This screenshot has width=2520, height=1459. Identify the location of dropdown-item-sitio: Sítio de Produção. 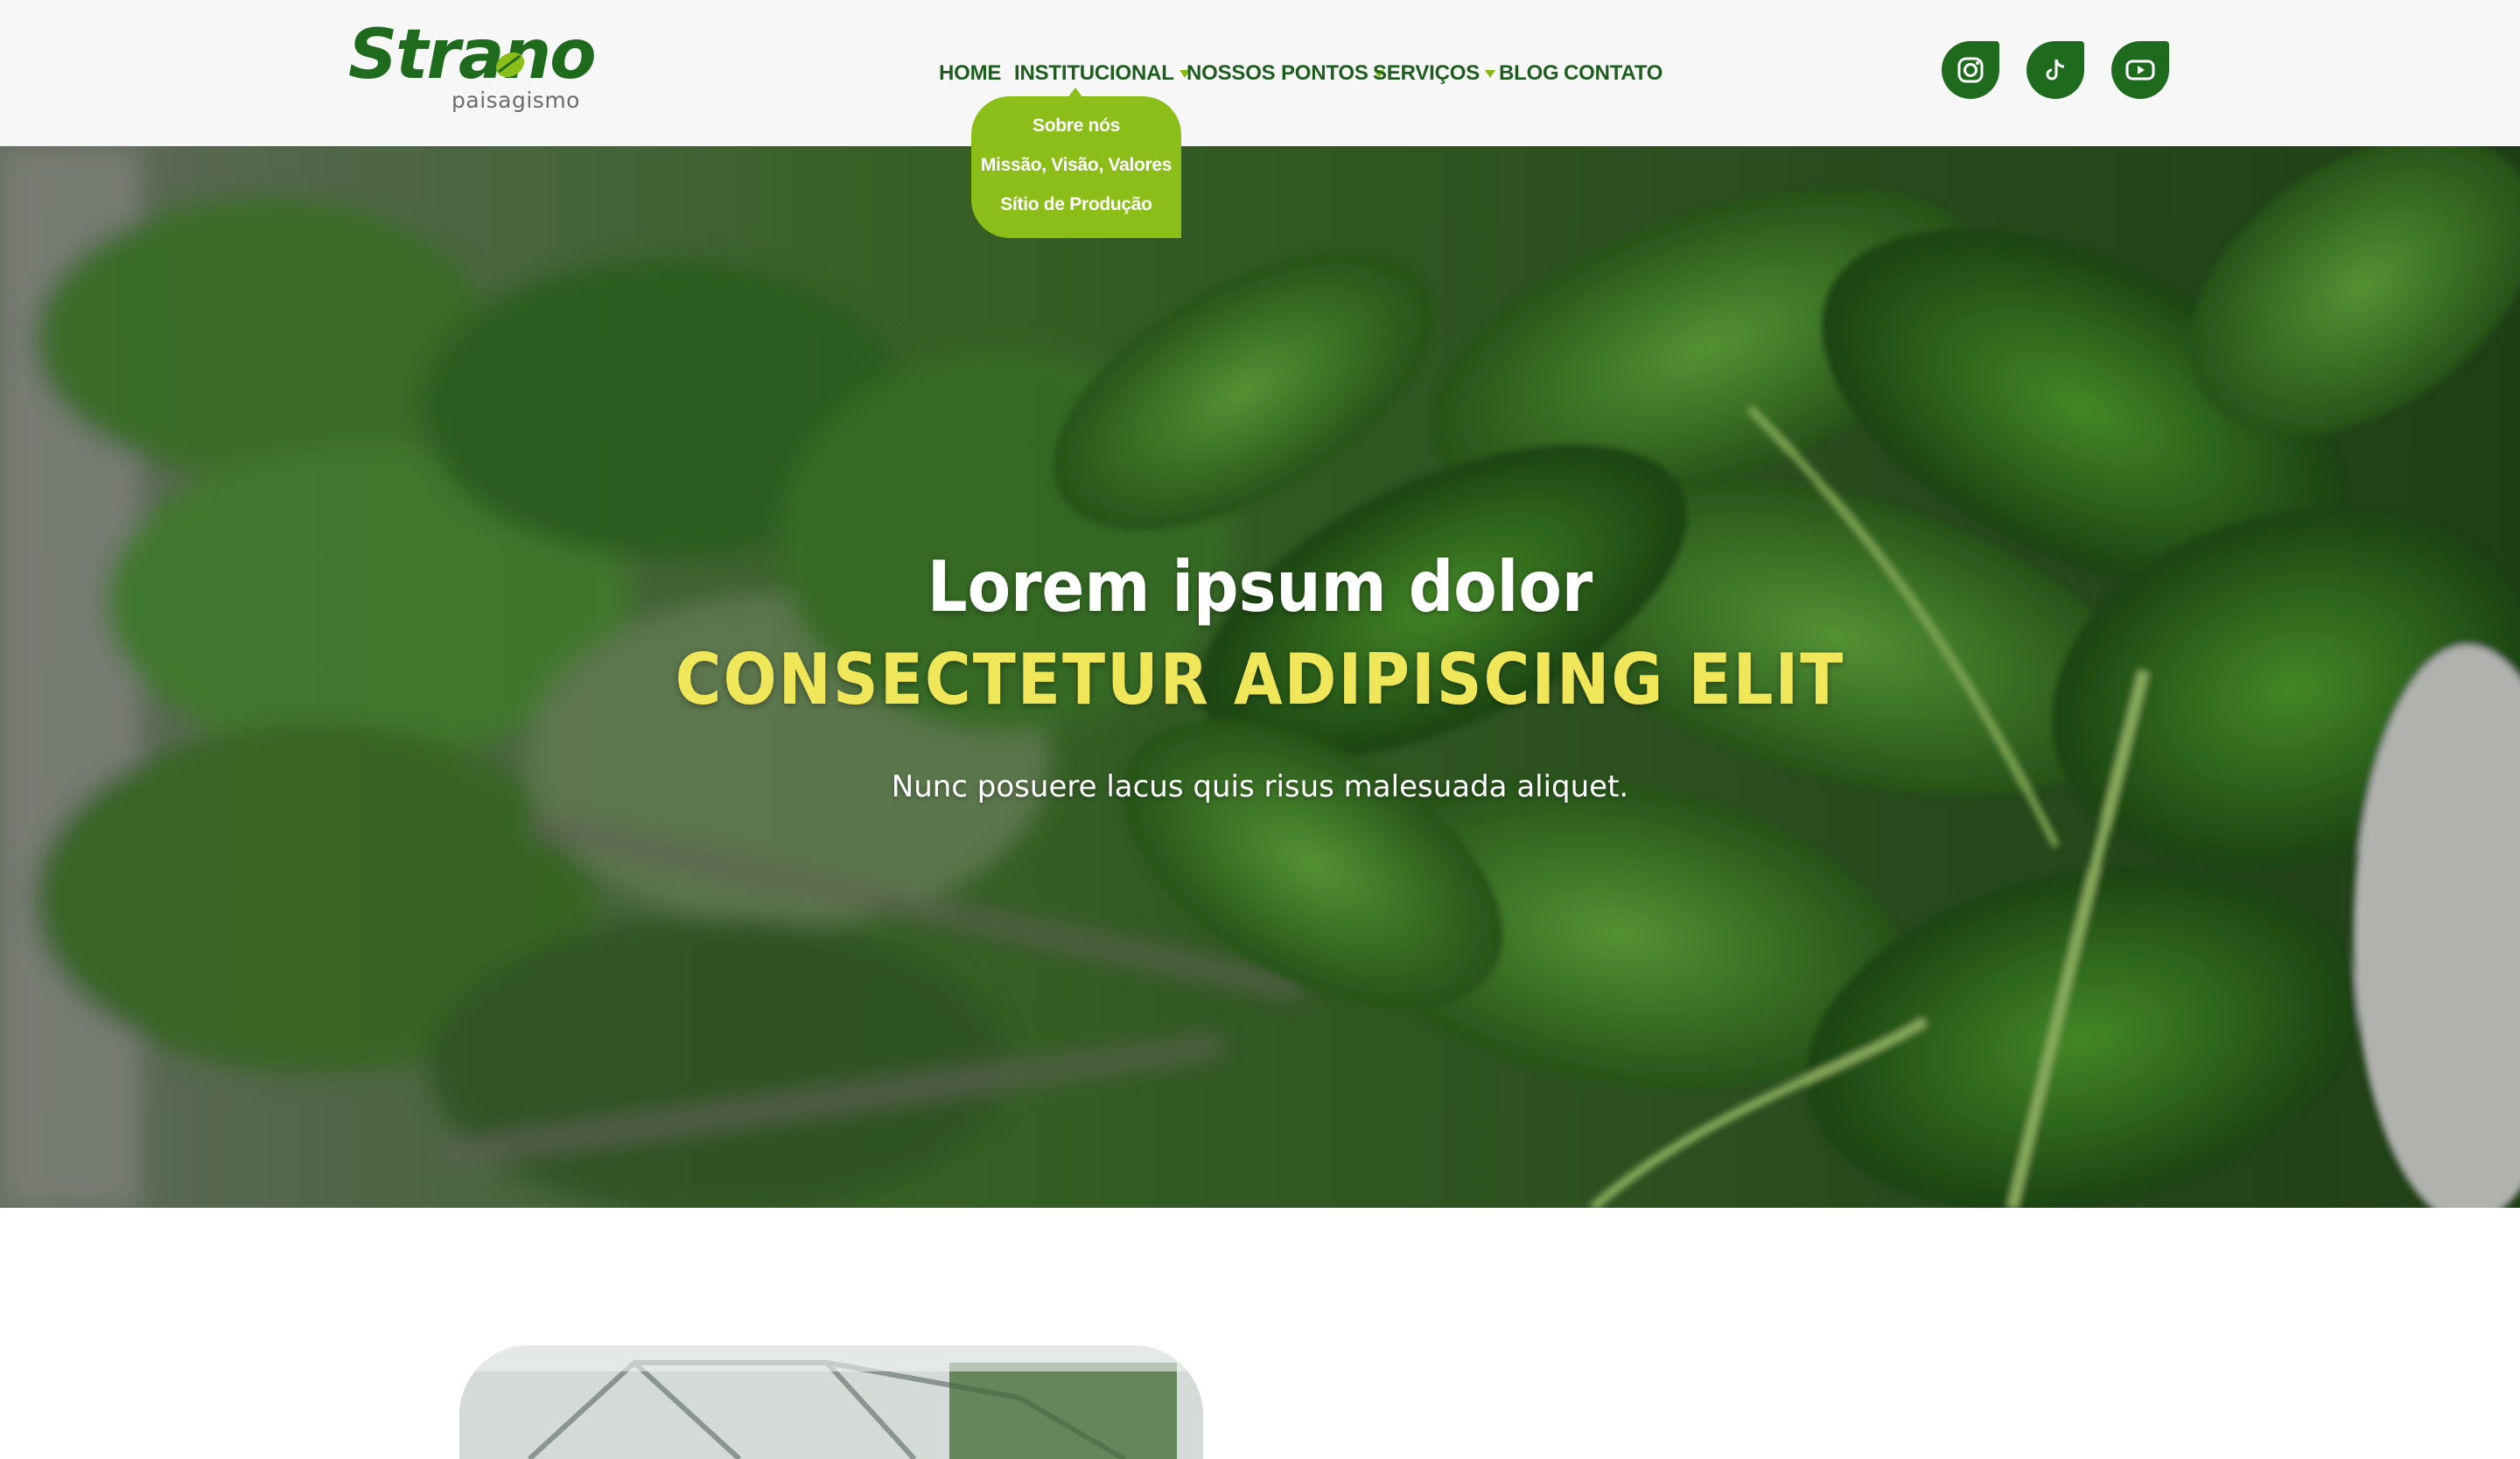
(1076, 204).